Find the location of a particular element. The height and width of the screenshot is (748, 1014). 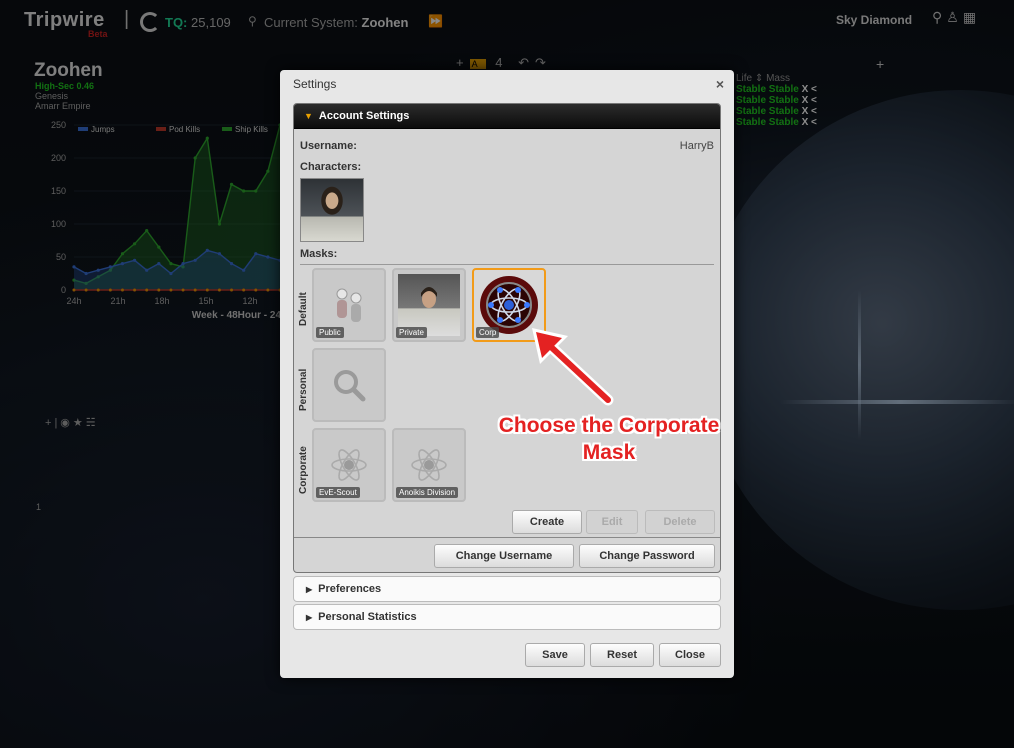

username-value: HarryB is located at coordinates (696, 146).